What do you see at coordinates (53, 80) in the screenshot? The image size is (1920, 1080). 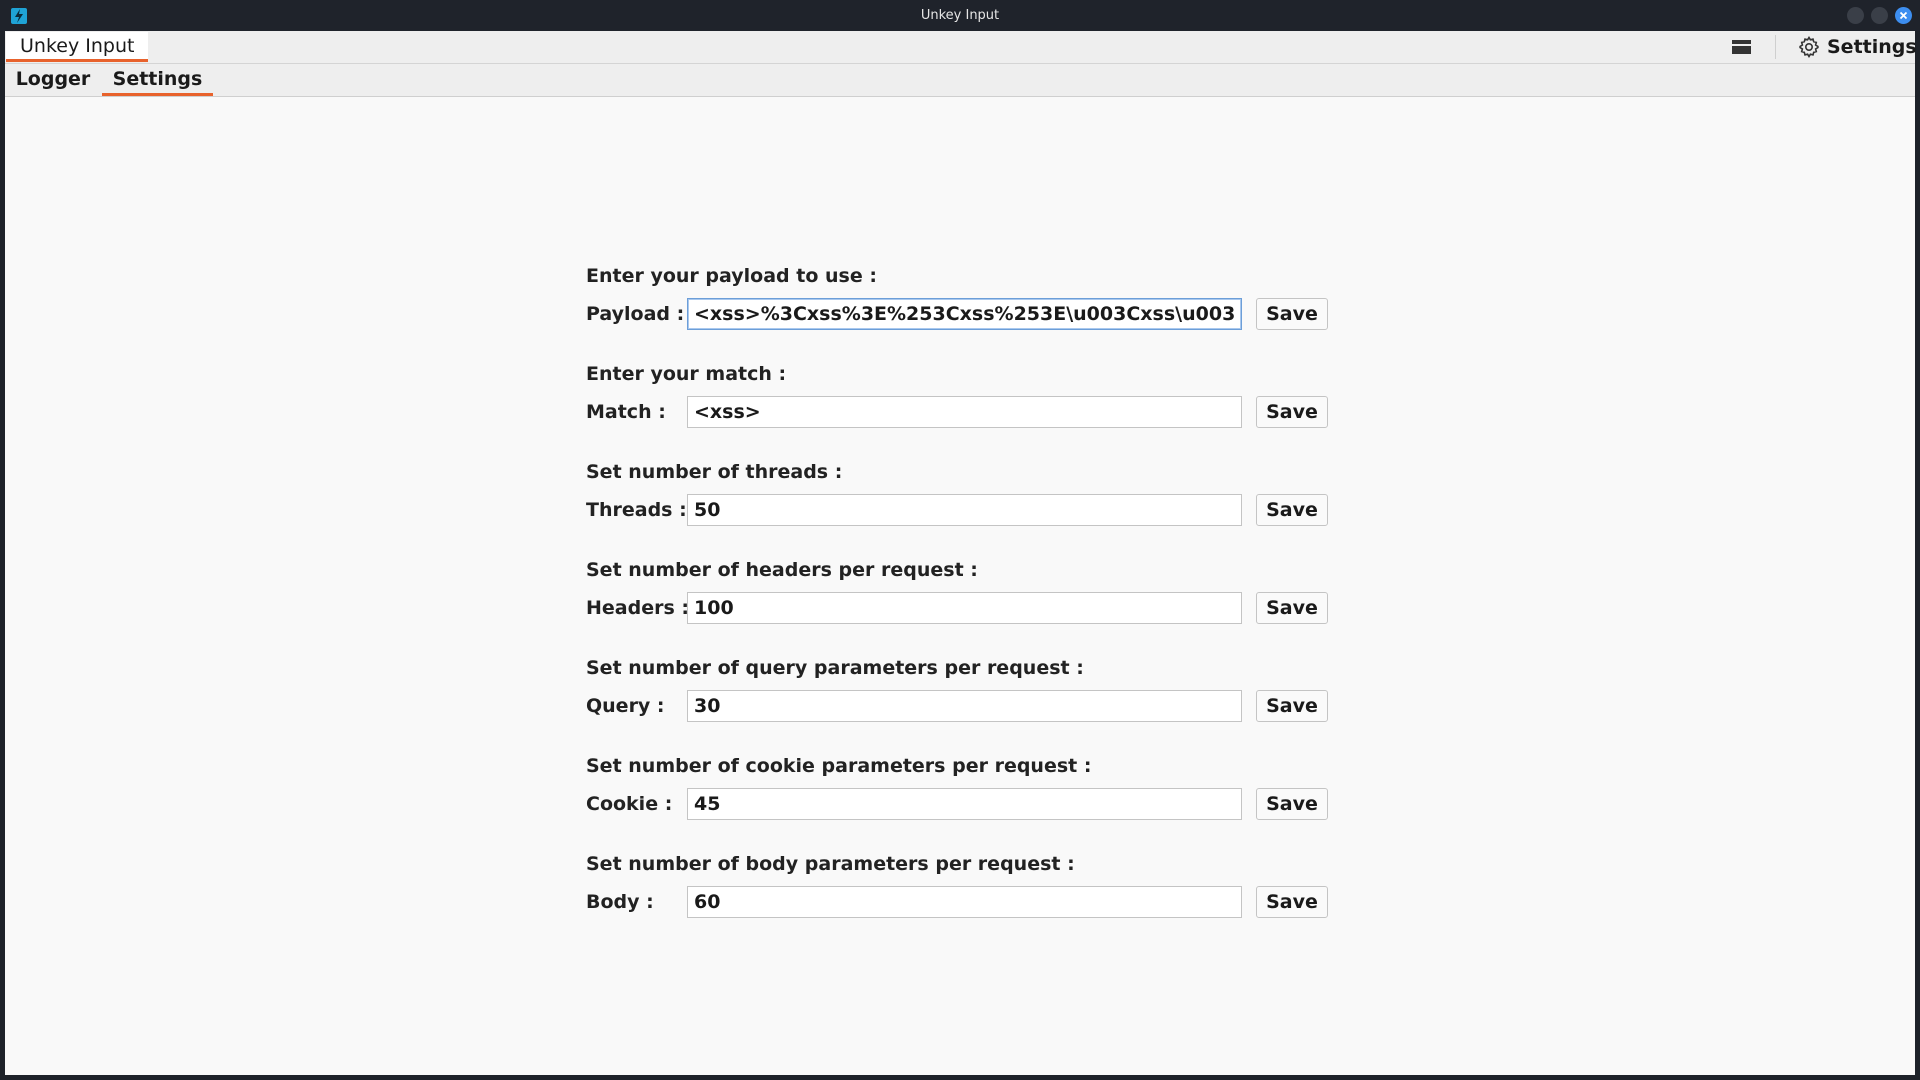 I see `tab-logger: Logger` at bounding box center [53, 80].